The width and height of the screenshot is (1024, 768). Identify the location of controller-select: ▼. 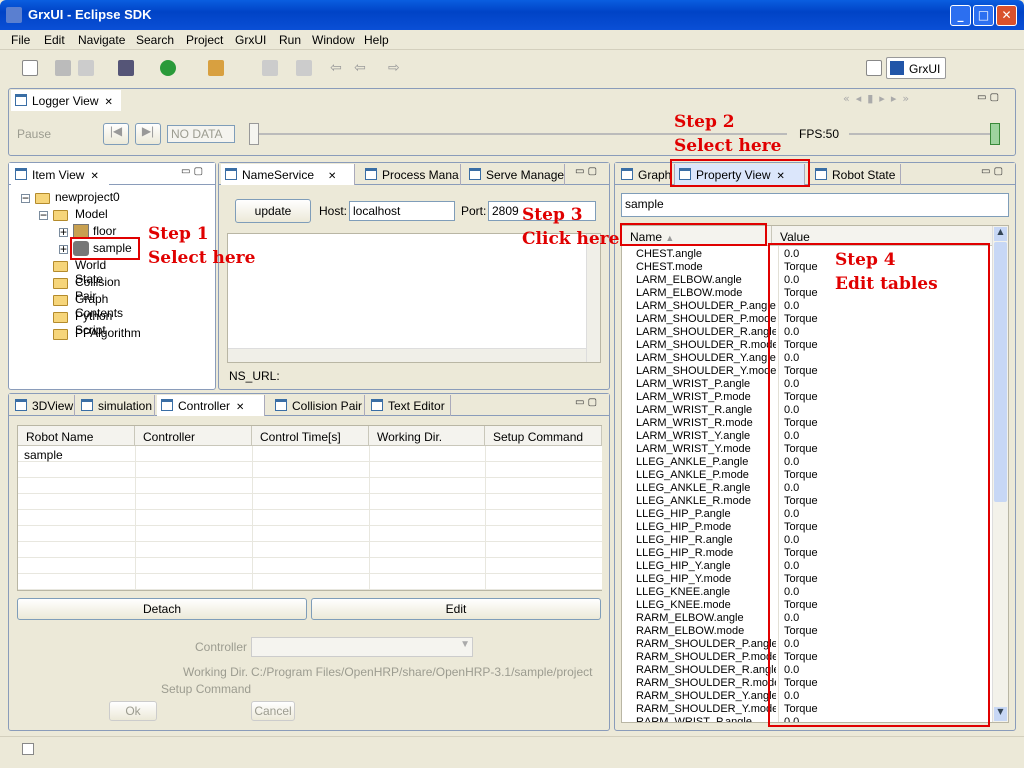
(362, 647).